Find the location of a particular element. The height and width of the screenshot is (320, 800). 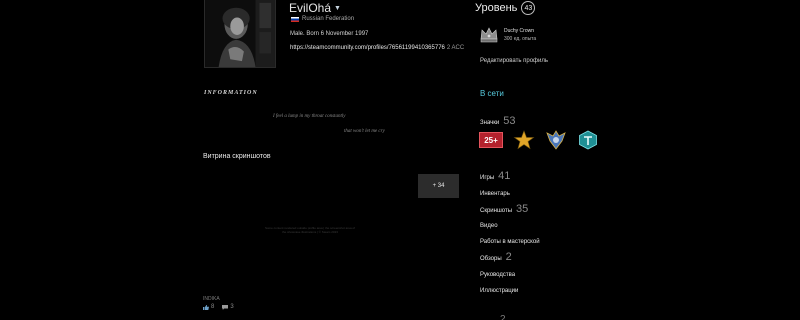

badges-link: Значки 53 is located at coordinates (498, 121).